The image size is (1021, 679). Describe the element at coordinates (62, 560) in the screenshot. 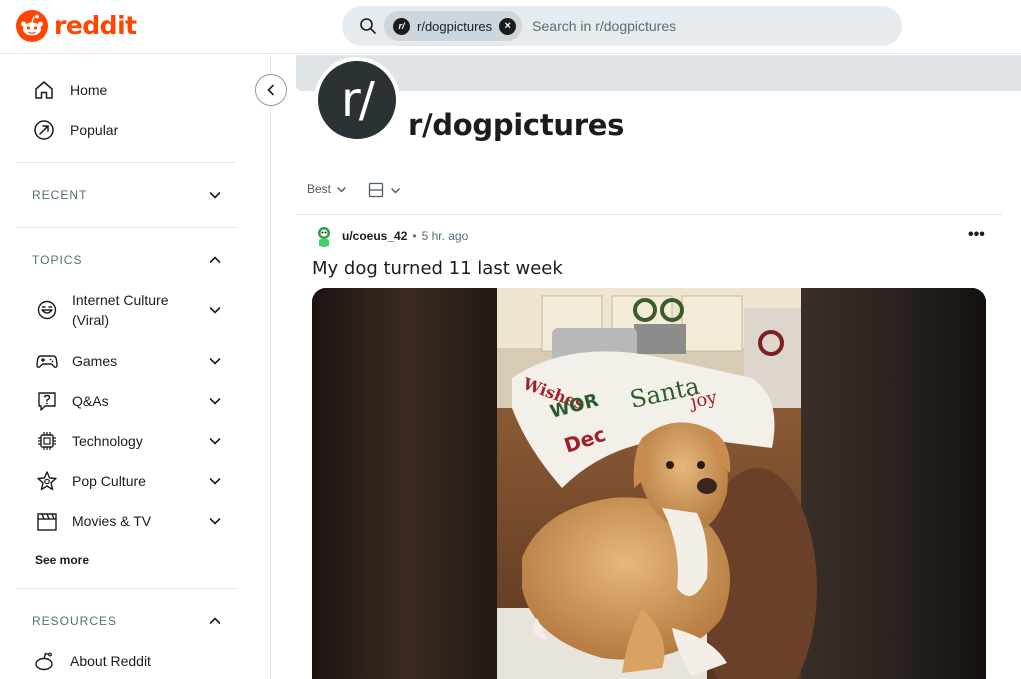

I see `see-more-link: See more` at that location.